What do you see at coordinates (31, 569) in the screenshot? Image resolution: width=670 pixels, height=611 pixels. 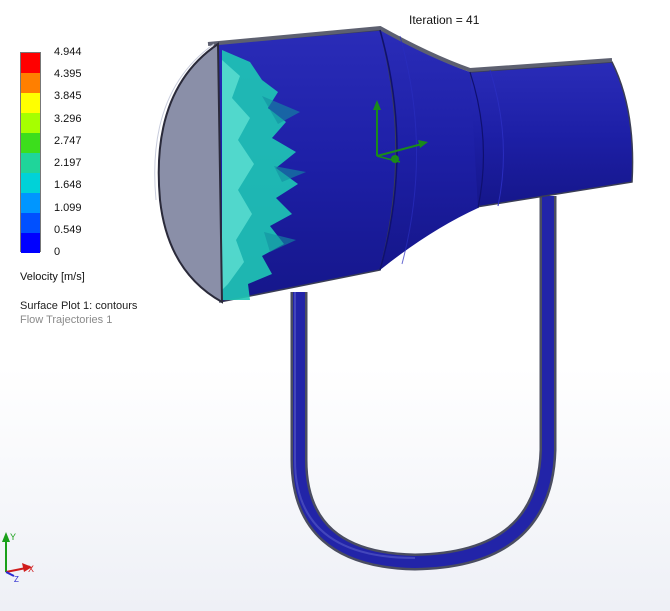 I see `triad-x-label: X` at bounding box center [31, 569].